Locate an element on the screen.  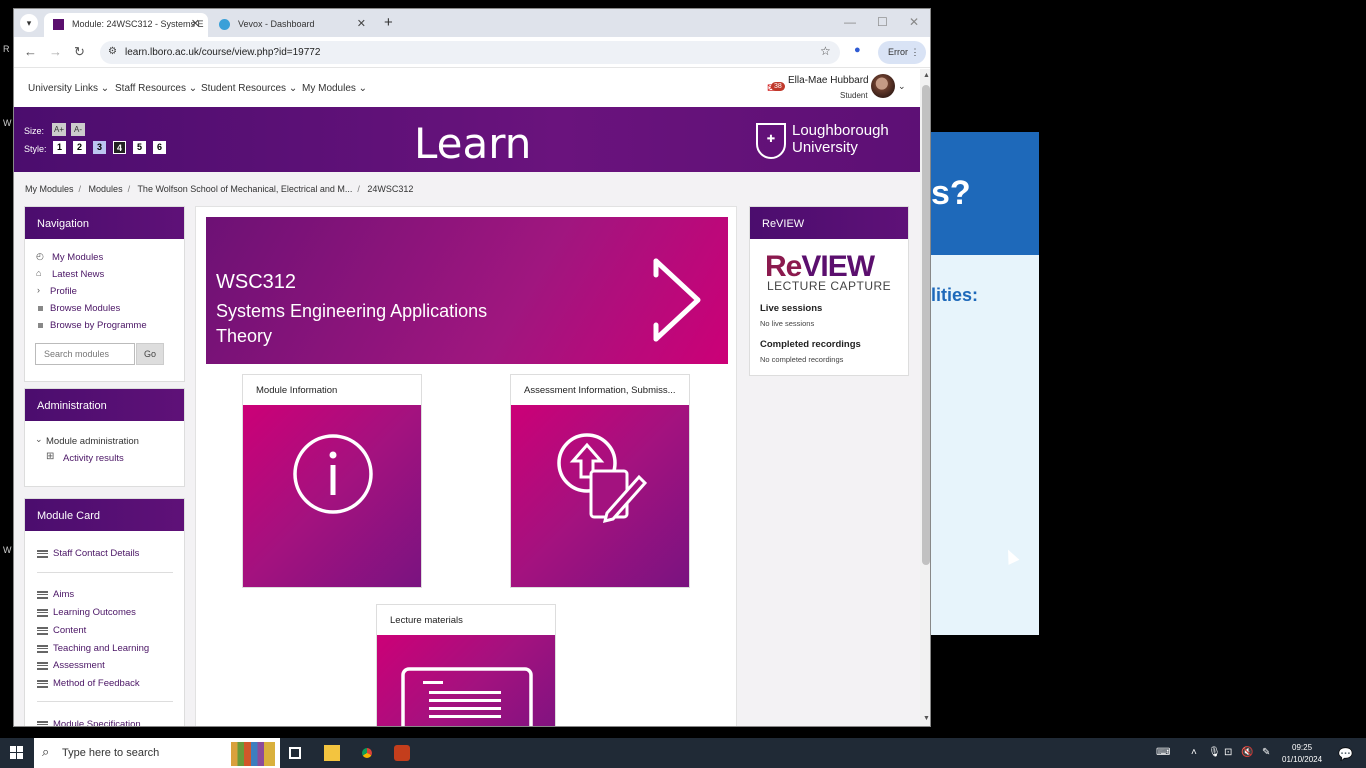
file-explorer-icon is located at coordinates (332, 753).